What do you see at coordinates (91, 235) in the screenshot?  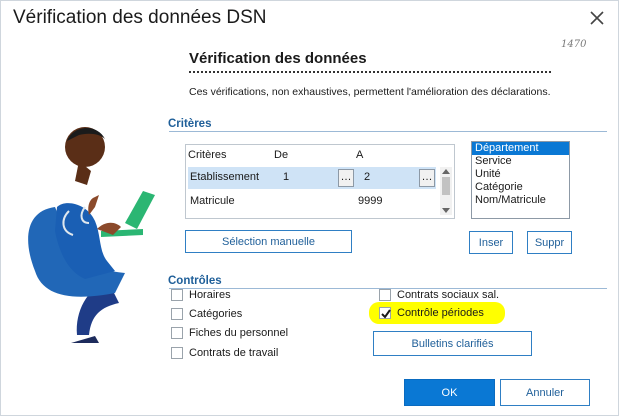 I see `person-laptop-illustration` at bounding box center [91, 235].